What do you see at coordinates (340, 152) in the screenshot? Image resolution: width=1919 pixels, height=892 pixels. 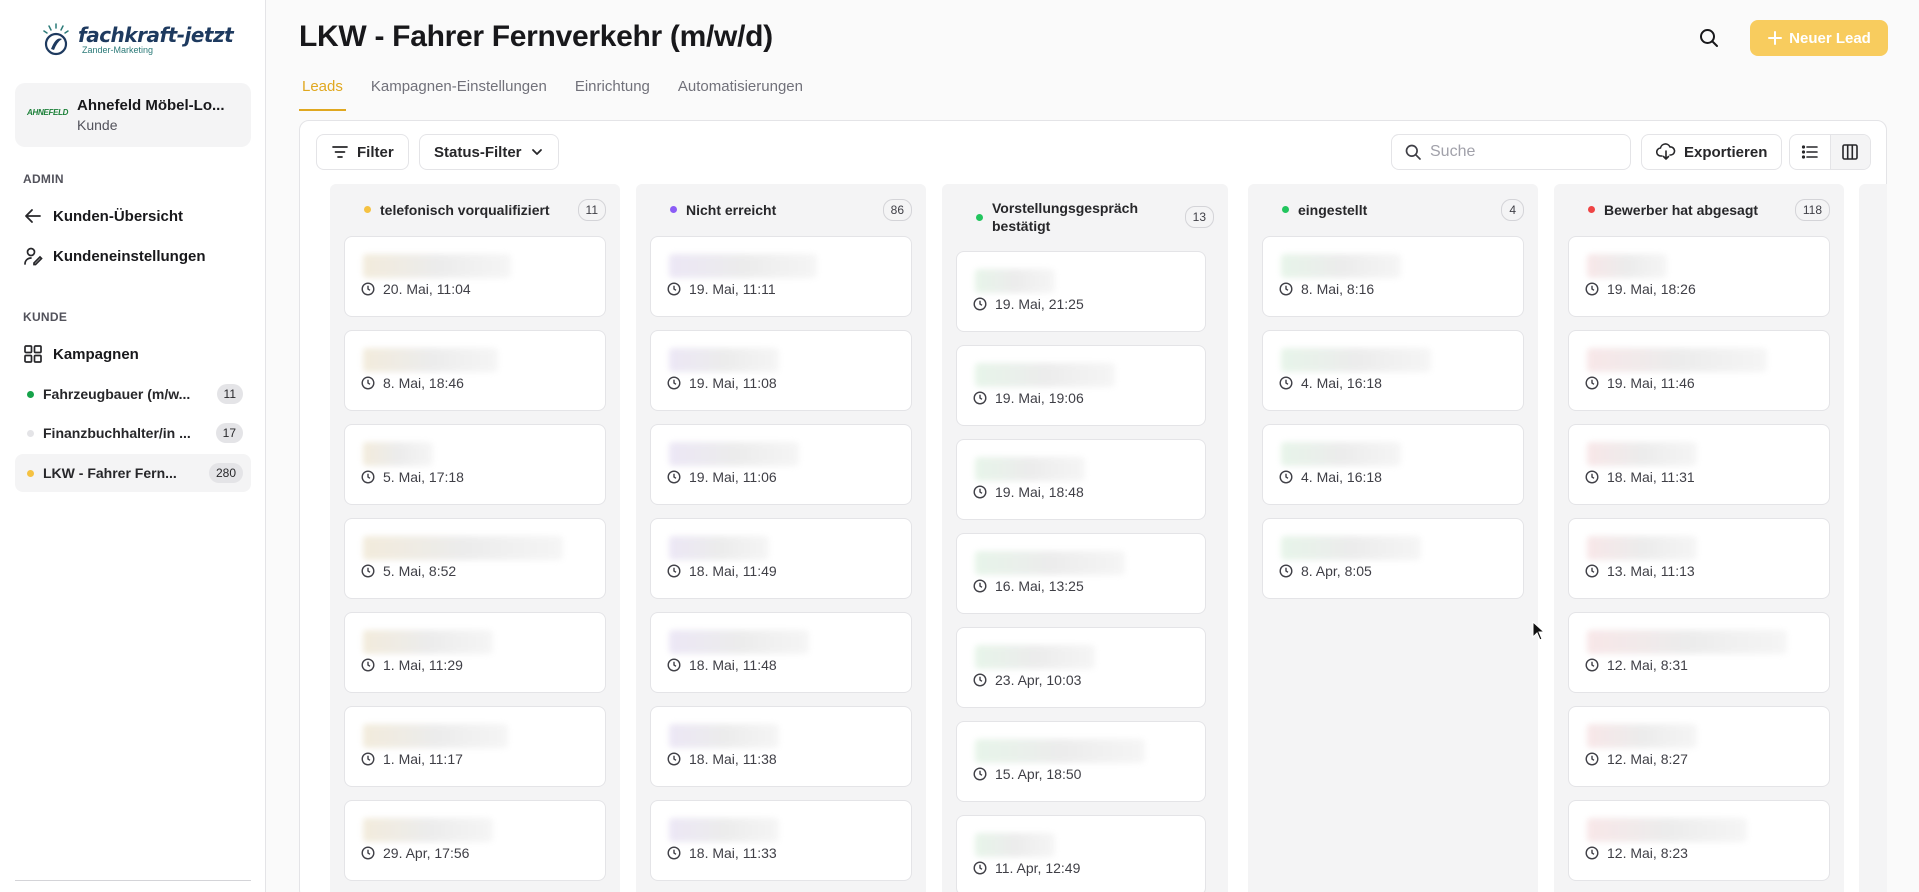 I see `filter-icon` at bounding box center [340, 152].